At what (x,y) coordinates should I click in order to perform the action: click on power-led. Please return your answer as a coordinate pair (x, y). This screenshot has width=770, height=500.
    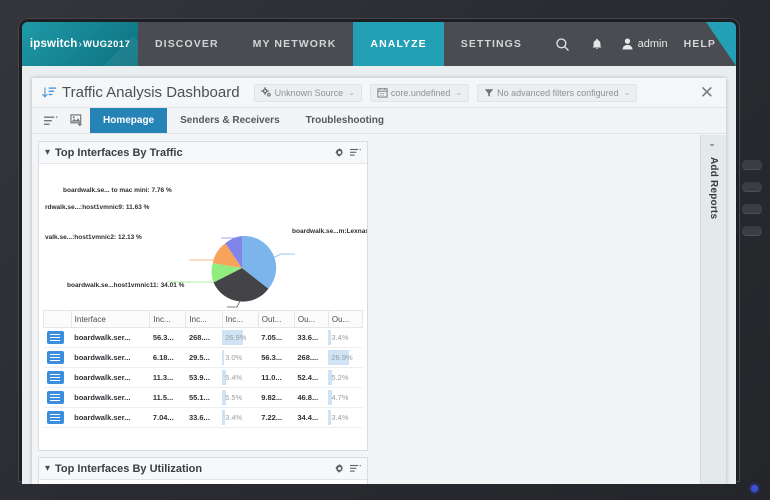
    Looking at the image, I should click on (754, 488).